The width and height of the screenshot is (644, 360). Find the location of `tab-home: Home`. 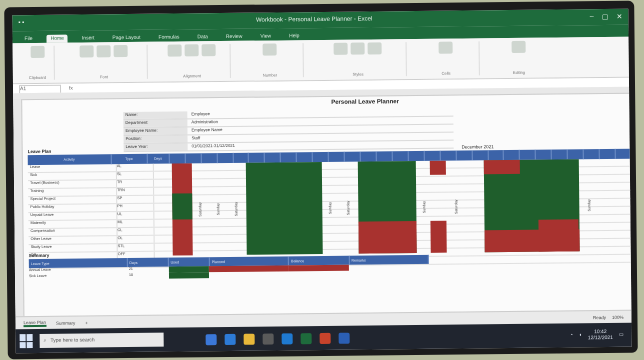

tab-home: Home is located at coordinates (57, 38).